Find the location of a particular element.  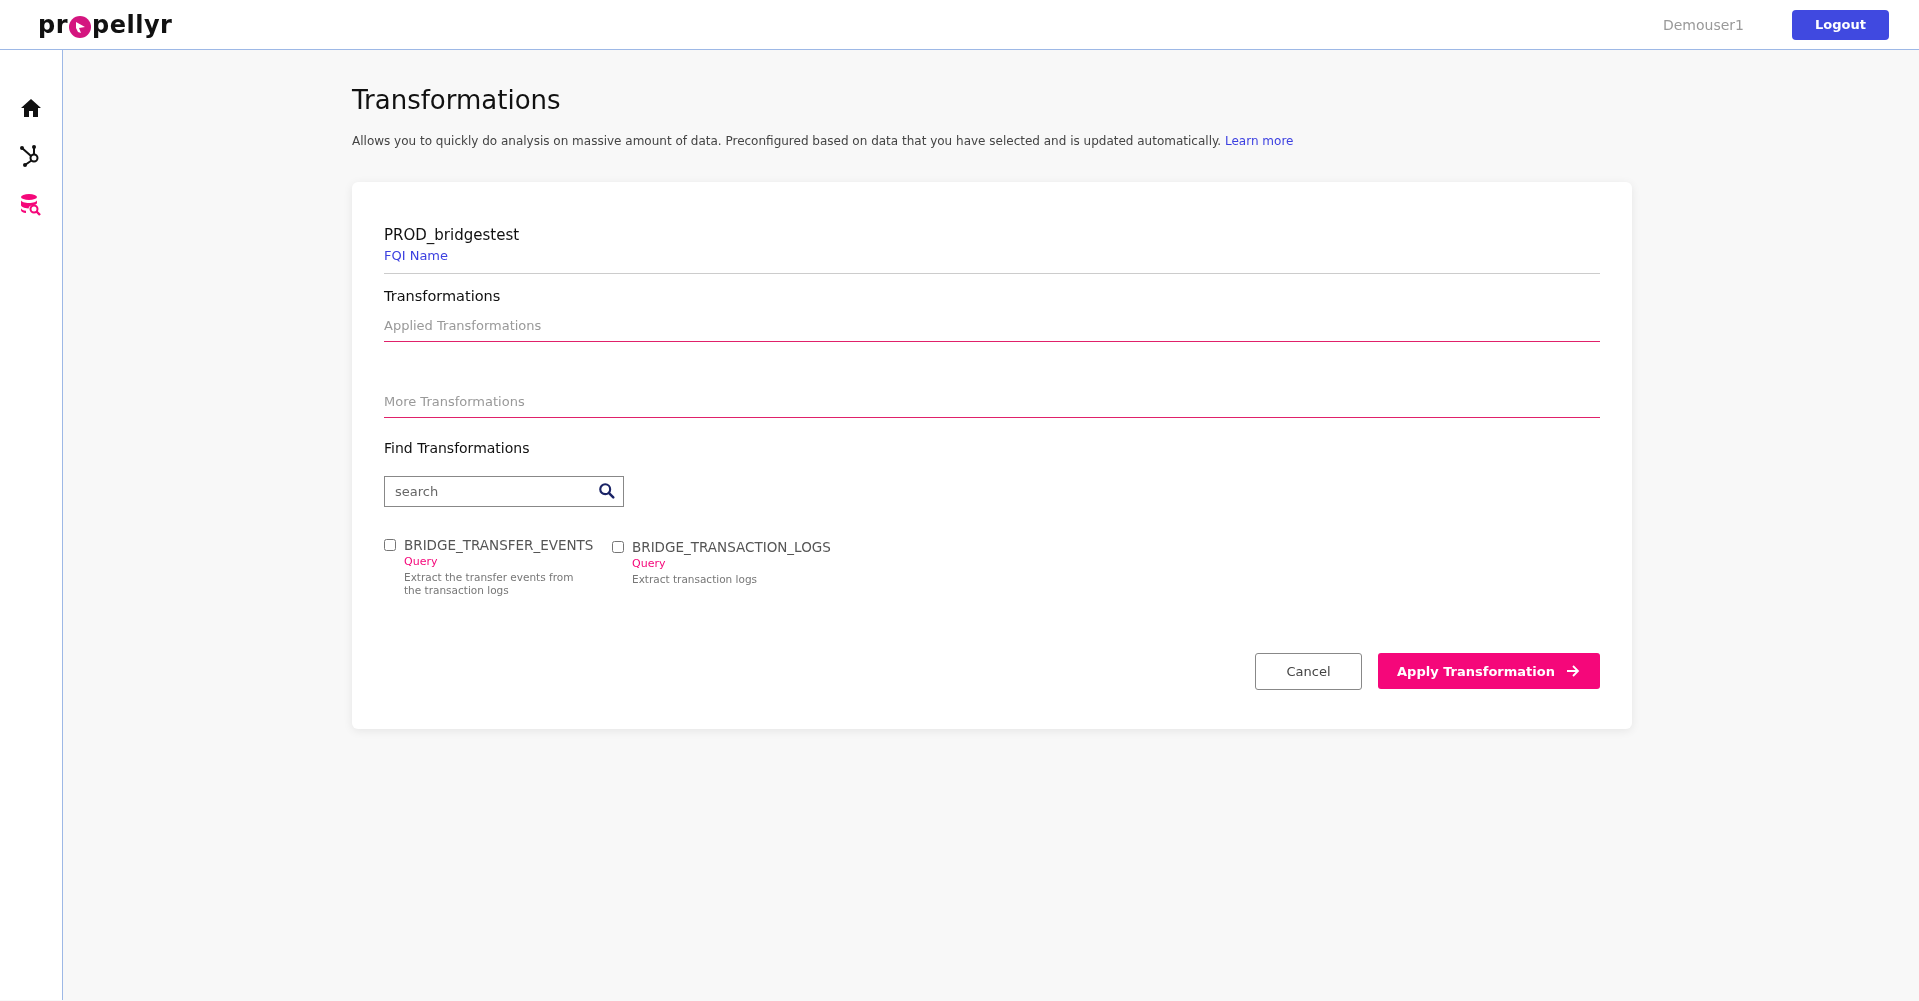

logo-text: pellyr is located at coordinates (132, 24).